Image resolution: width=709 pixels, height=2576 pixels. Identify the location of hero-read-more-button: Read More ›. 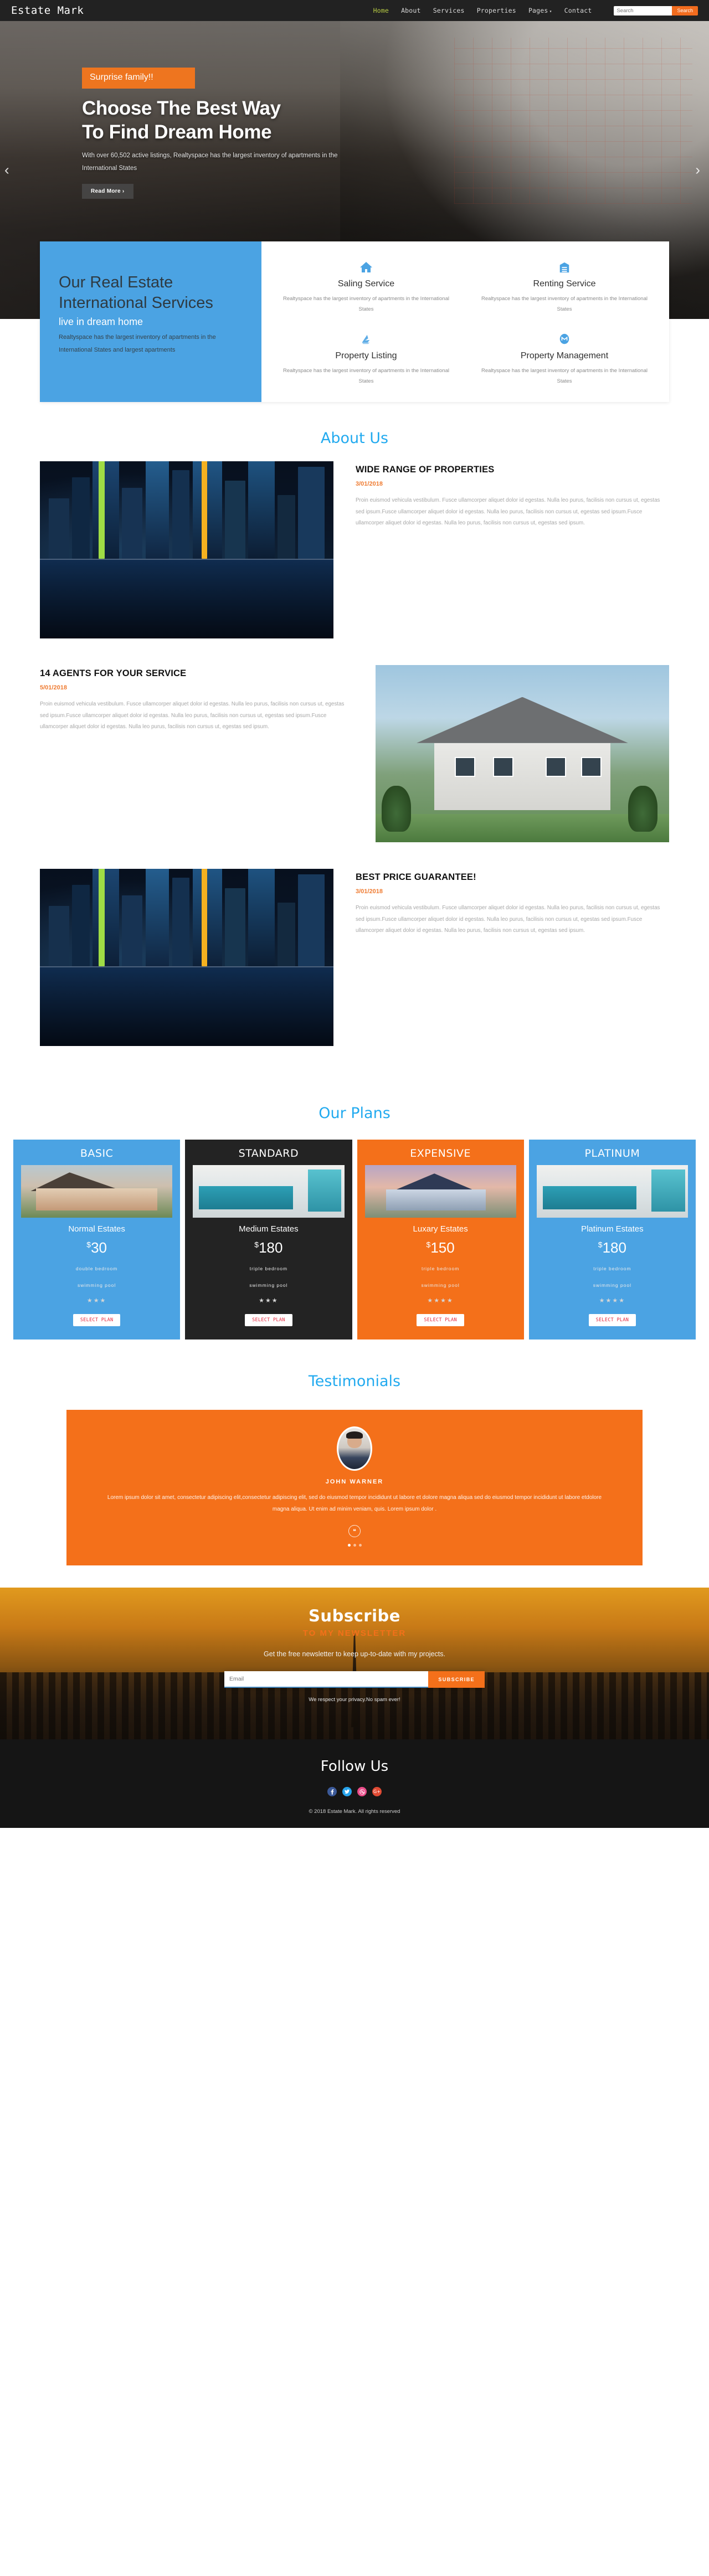
(108, 191).